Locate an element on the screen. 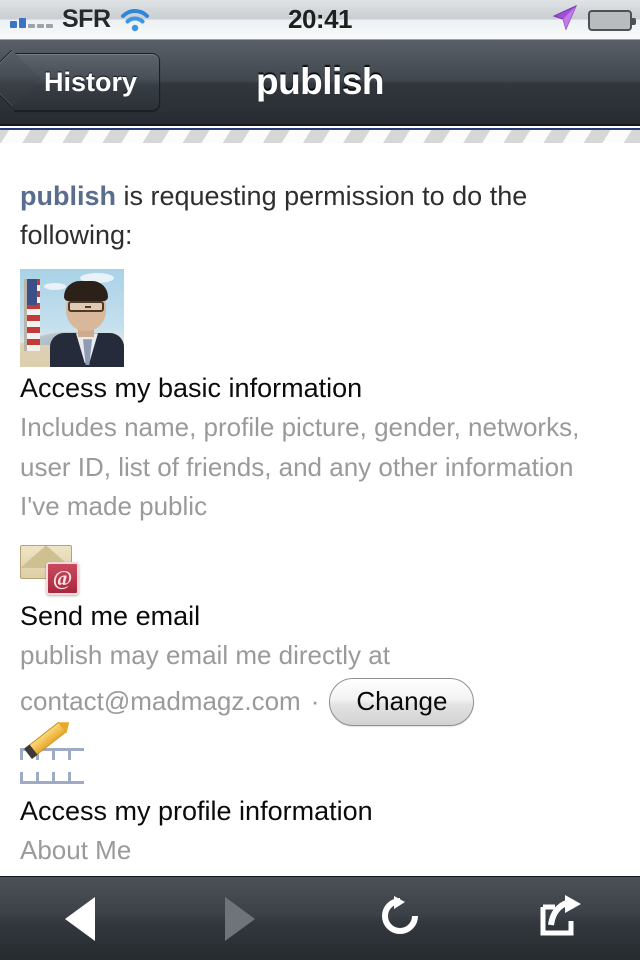 The width and height of the screenshot is (640, 960). back-arrow-icon is located at coordinates (80, 918).